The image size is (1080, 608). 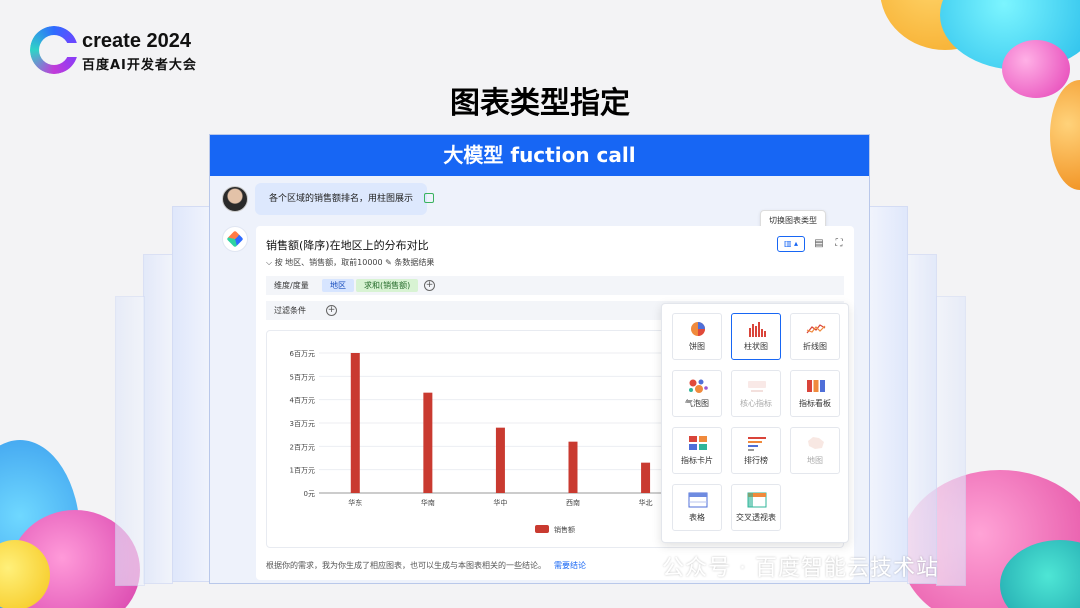 I want to click on legend-label: 销售额, so click(x=564, y=529).